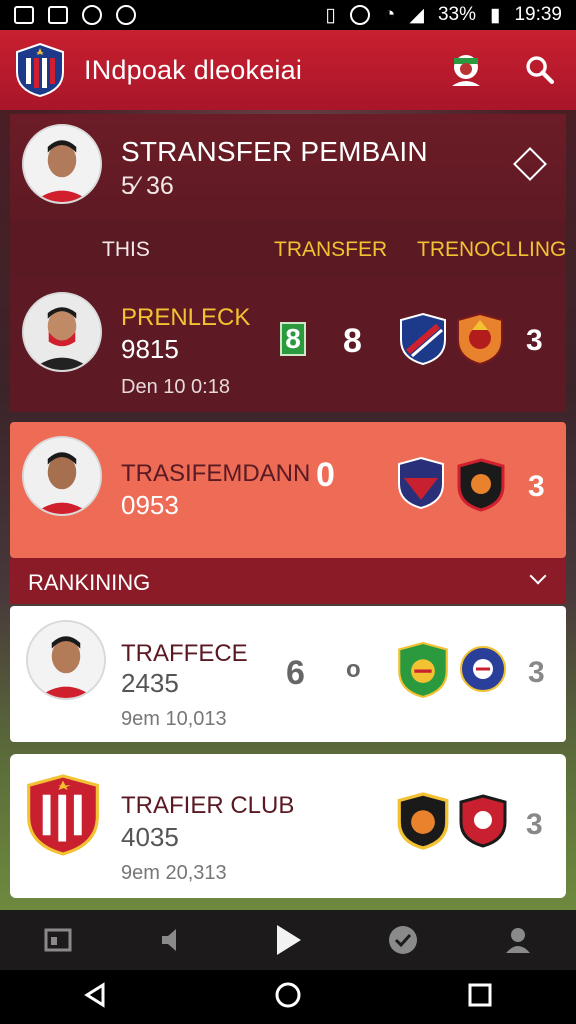  I want to click on player-name: TRASIFEMDANN, so click(216, 473).